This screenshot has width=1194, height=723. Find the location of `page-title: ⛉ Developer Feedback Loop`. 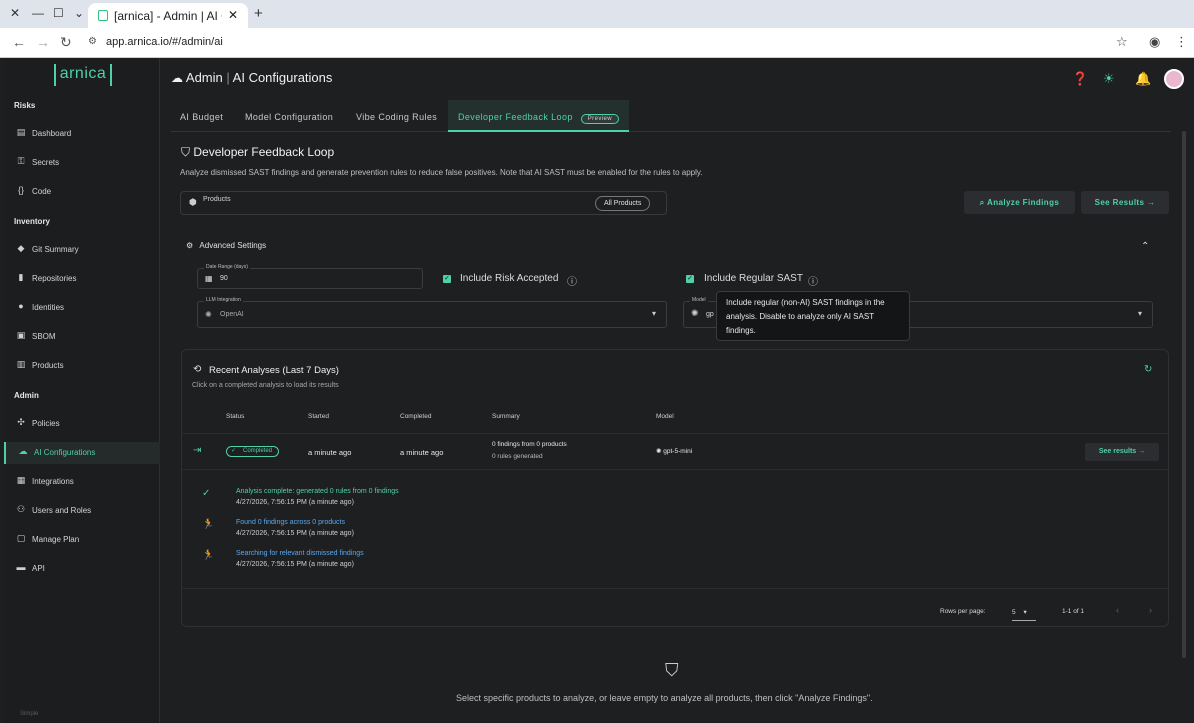

page-title: ⛉ Developer Feedback Loop is located at coordinates (258, 152).